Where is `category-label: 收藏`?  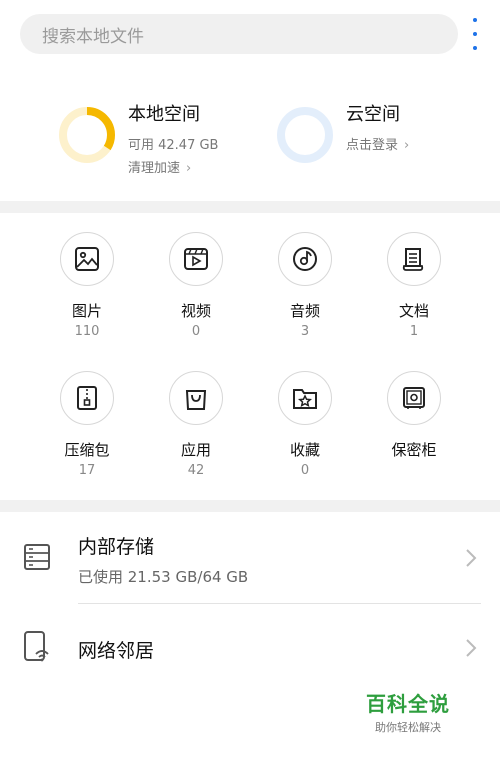
category-label: 收藏 is located at coordinates (304, 450).